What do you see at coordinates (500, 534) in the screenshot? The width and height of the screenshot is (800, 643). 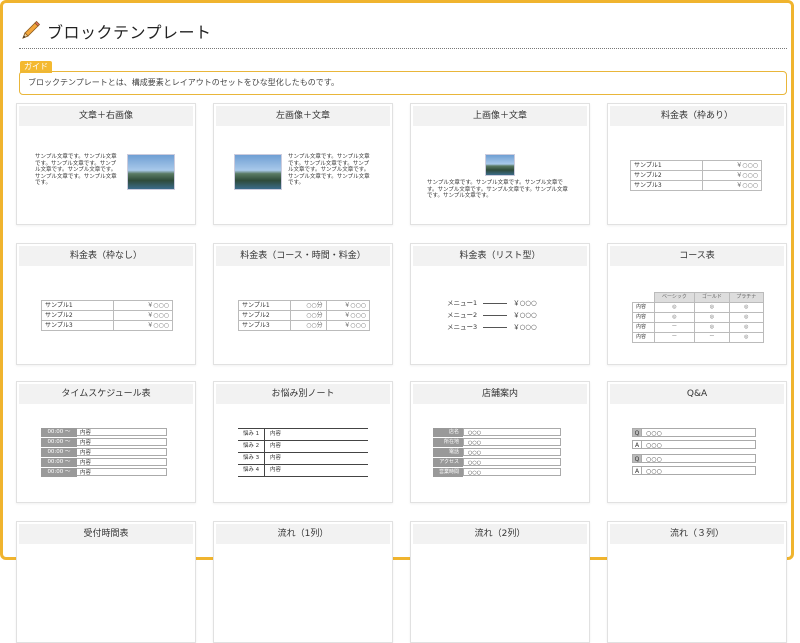 I see `card-title: 流れ（2列）` at bounding box center [500, 534].